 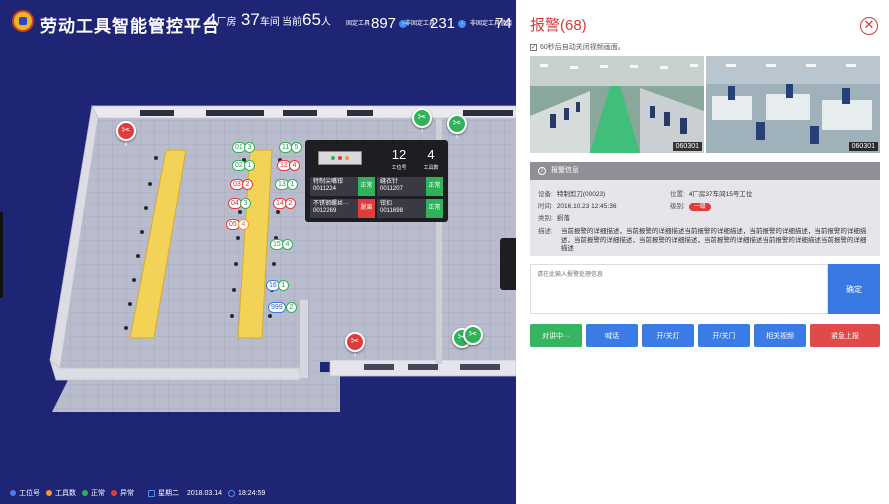 I want to click on legend-item: 异常, so click(x=122, y=493).